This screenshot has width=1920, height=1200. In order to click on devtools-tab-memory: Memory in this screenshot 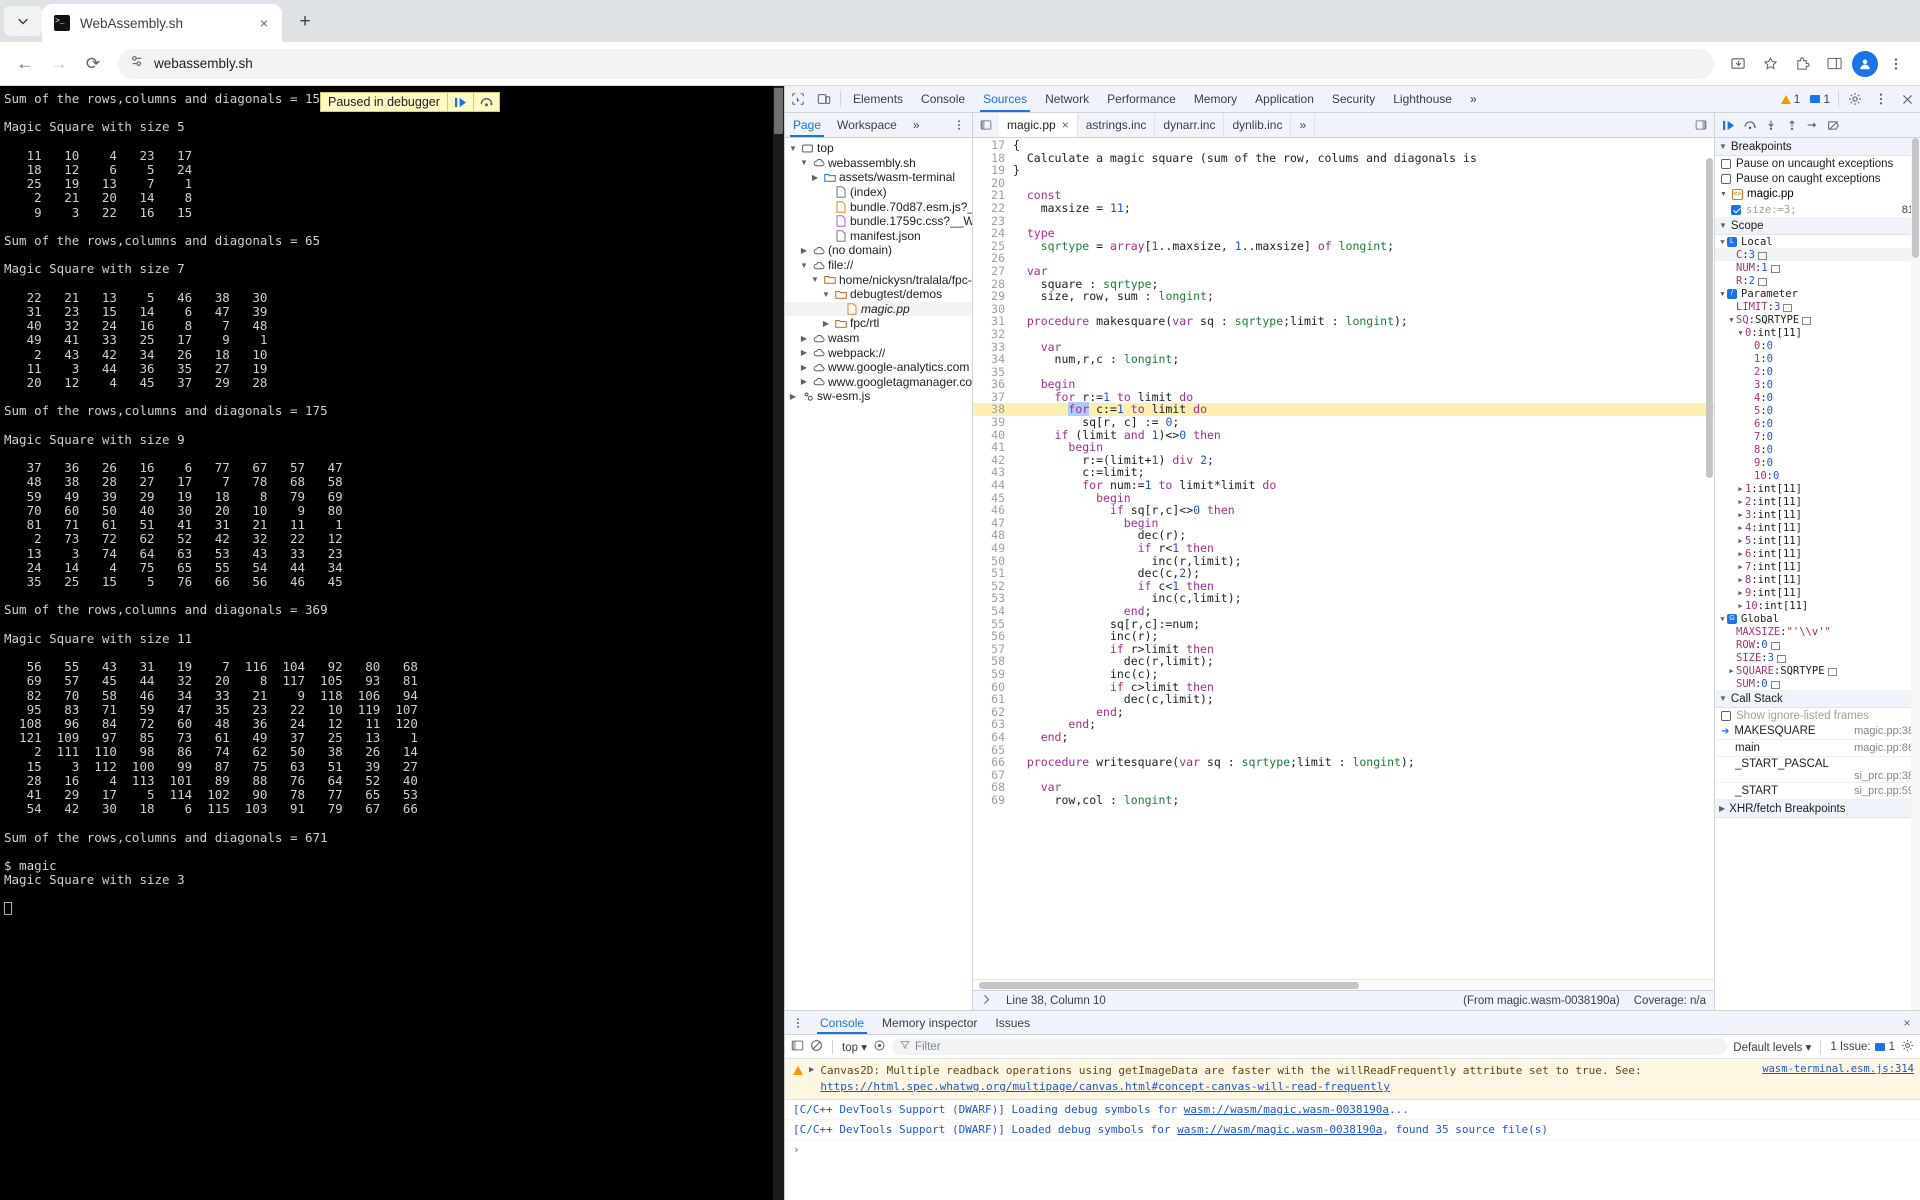, I will do `click(1215, 99)`.